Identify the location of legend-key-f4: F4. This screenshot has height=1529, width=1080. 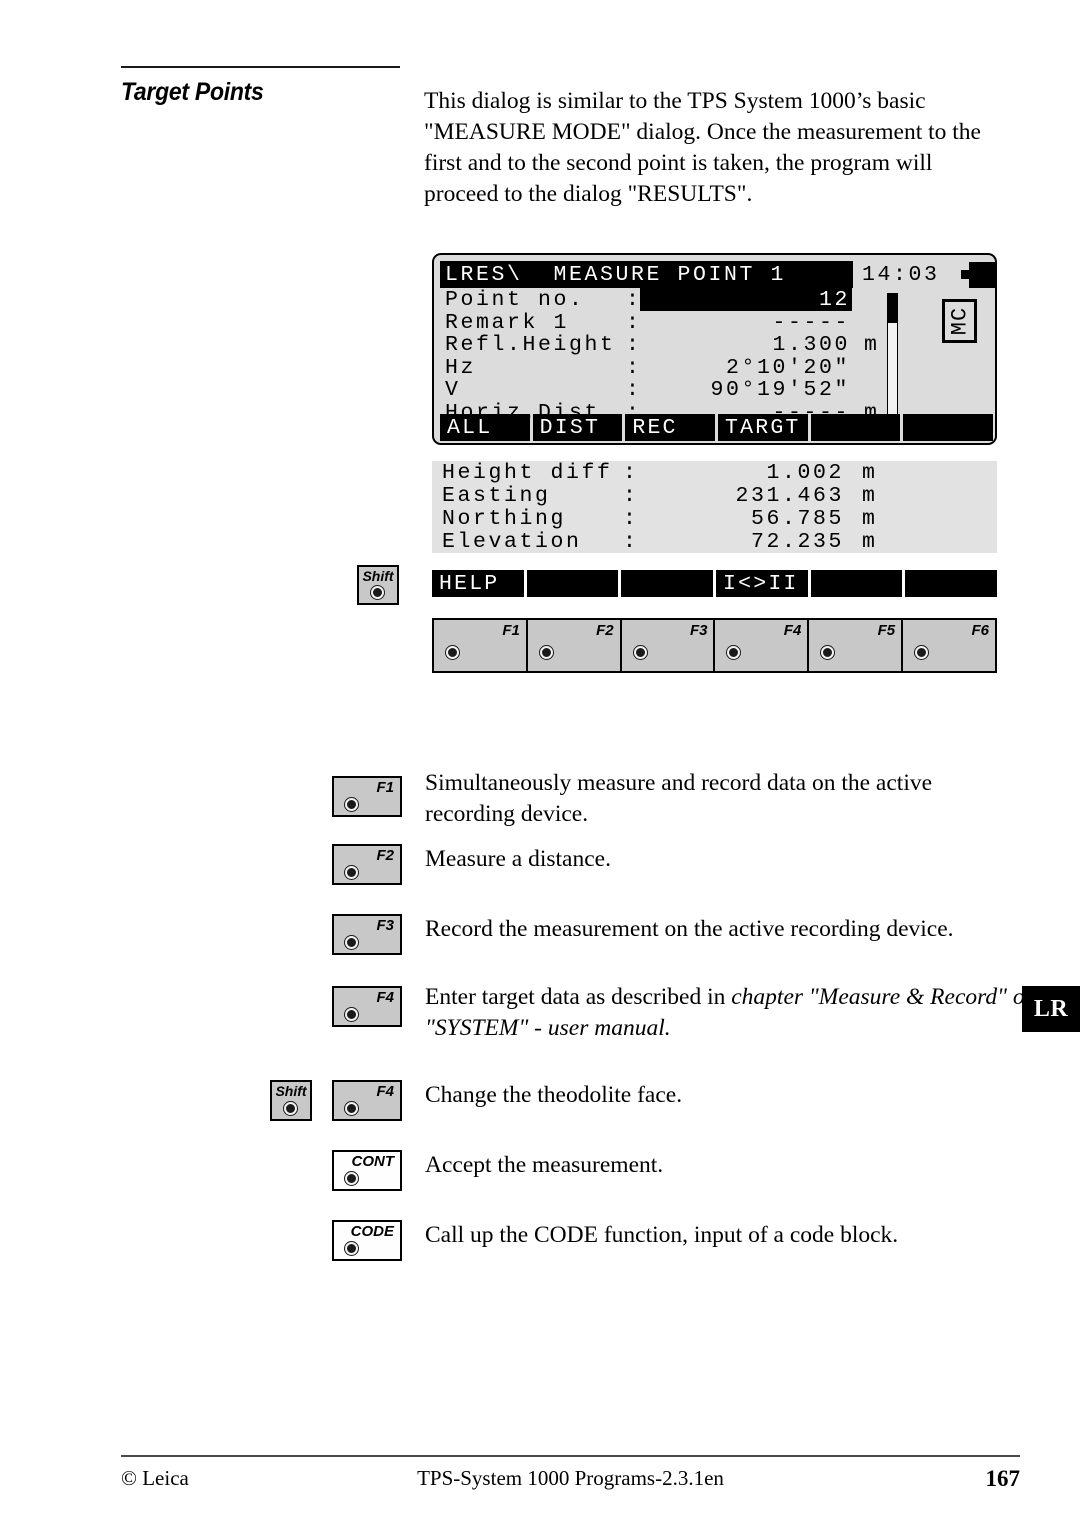
(367, 1006).